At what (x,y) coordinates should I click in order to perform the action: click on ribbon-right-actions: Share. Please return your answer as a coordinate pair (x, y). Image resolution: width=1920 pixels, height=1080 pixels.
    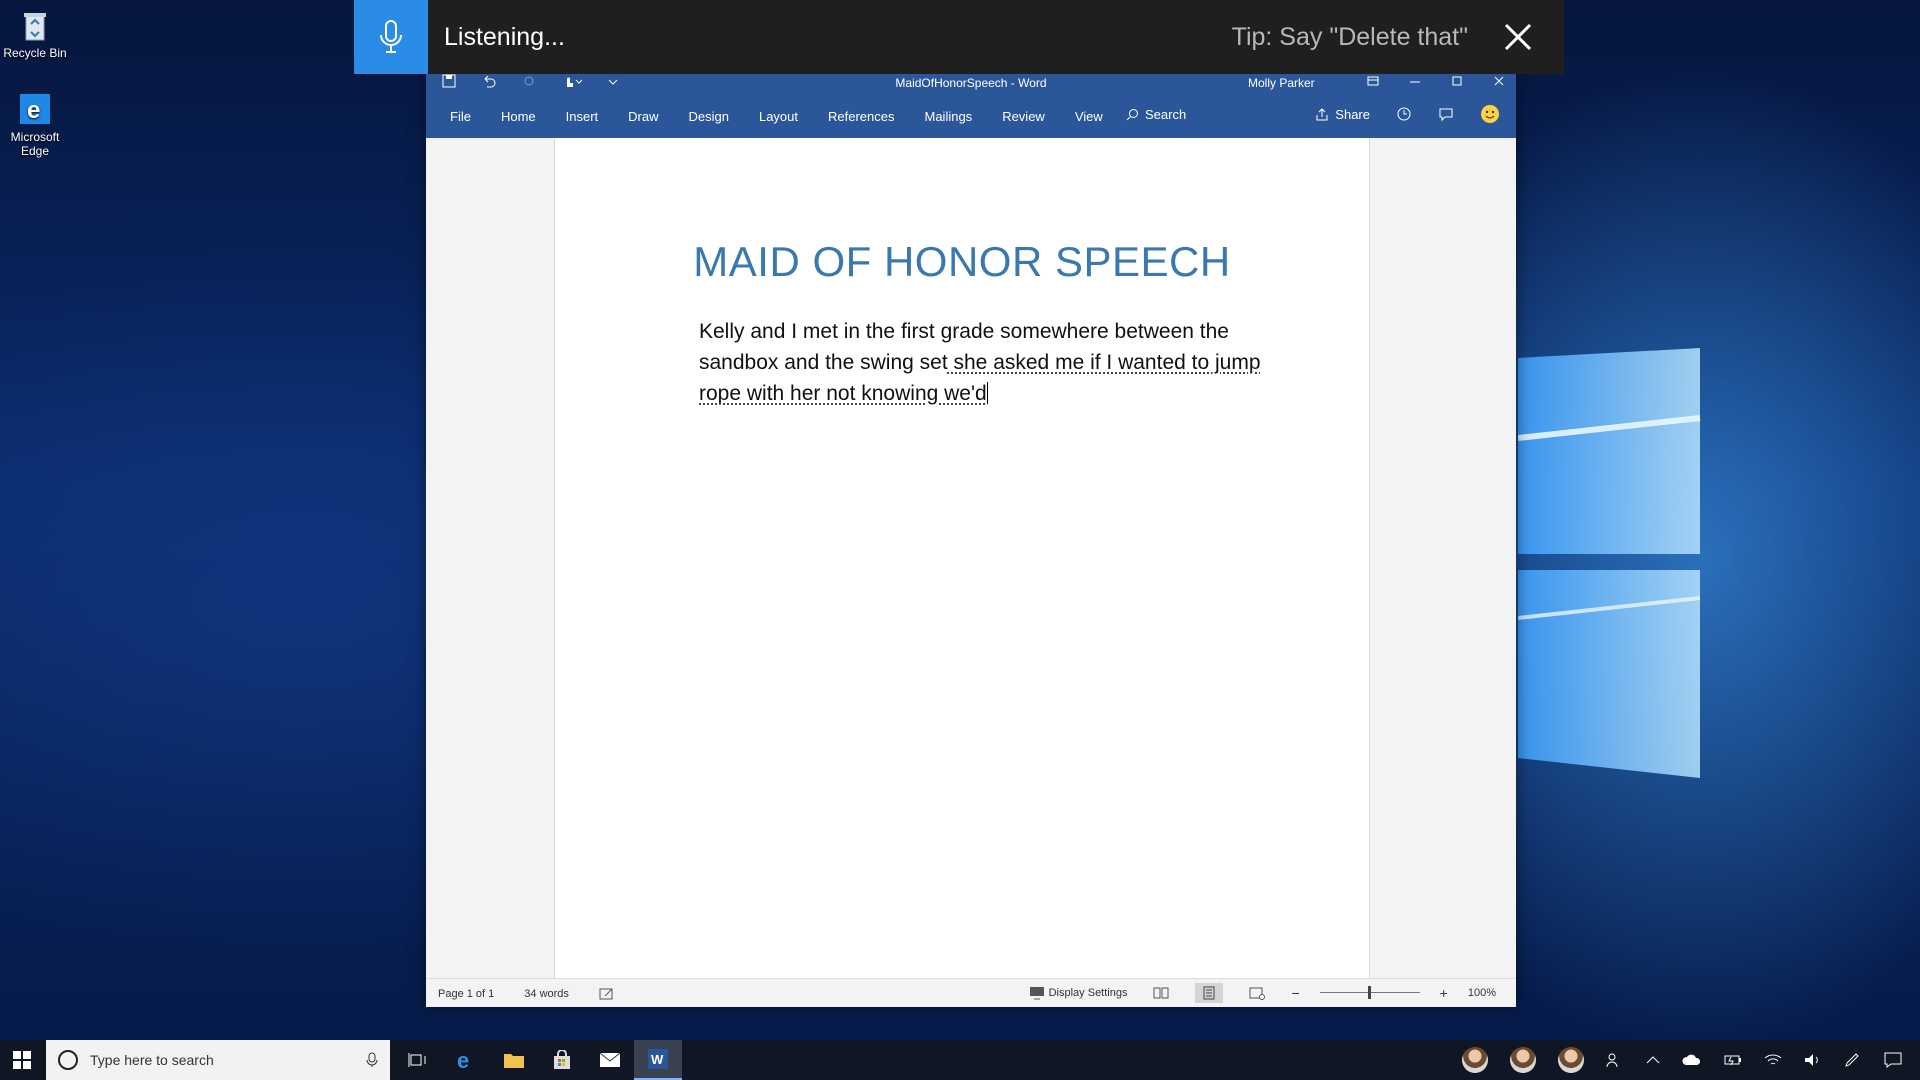
    Looking at the image, I should click on (1407, 114).